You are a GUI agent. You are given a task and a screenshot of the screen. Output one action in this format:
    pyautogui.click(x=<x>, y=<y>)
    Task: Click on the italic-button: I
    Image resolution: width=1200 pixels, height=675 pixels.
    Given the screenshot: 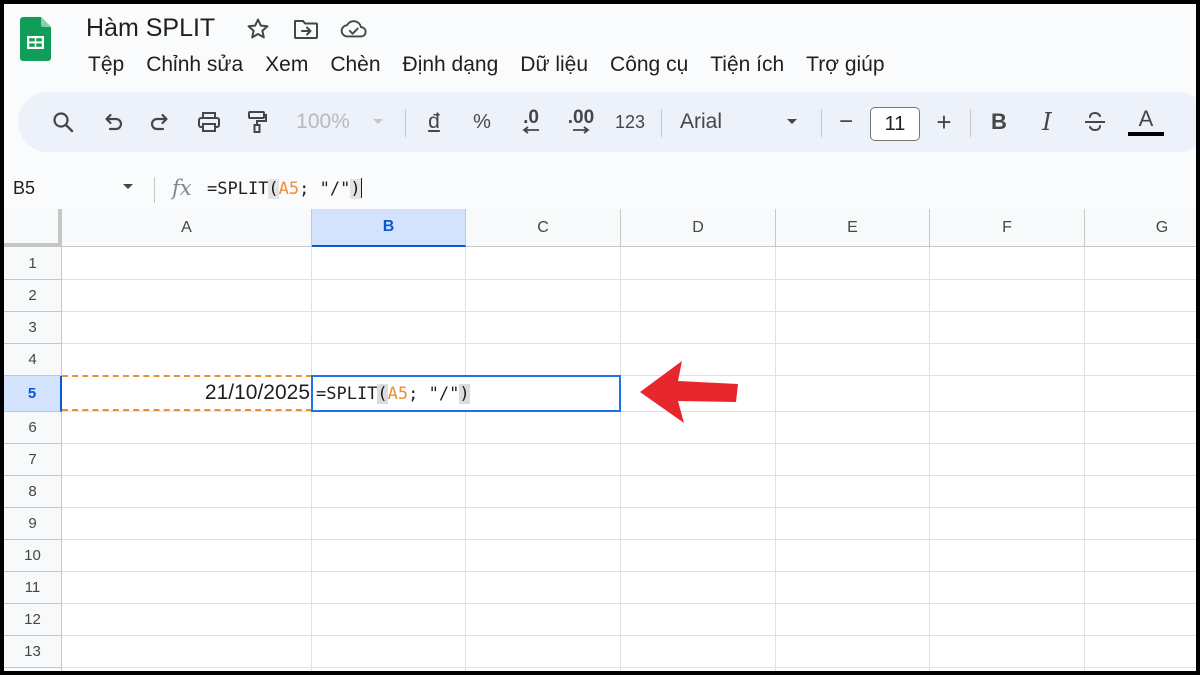 What is the action you would take?
    pyautogui.click(x=1047, y=122)
    